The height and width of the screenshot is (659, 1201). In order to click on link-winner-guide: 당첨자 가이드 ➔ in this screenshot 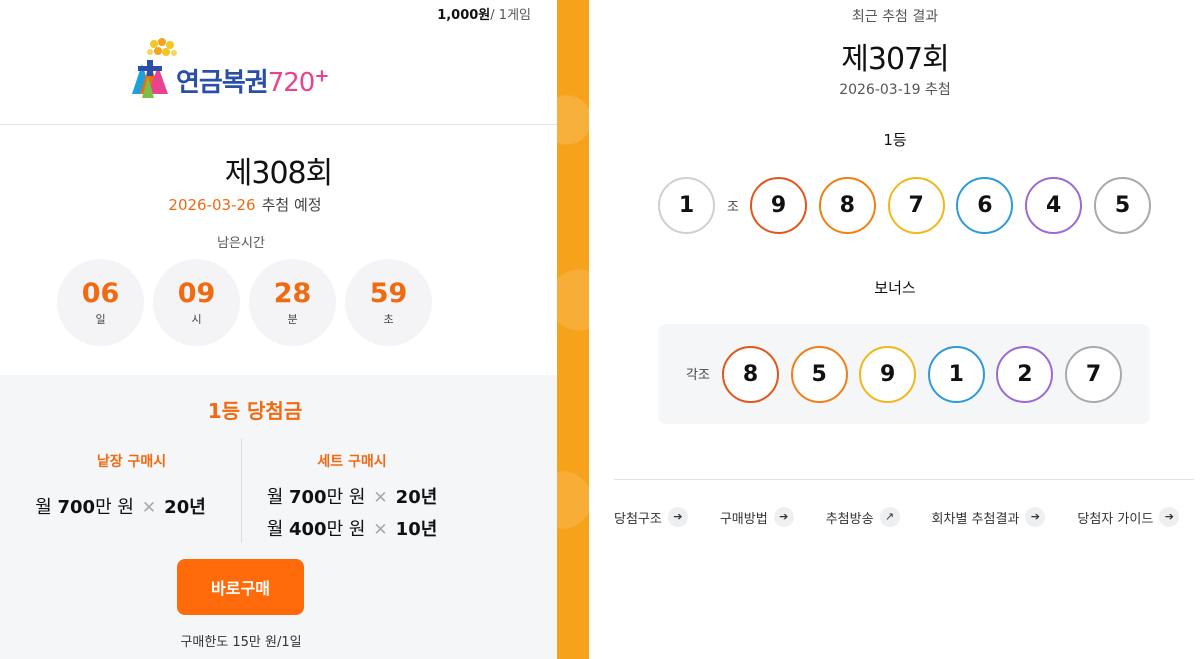, I will do `click(1128, 517)`.